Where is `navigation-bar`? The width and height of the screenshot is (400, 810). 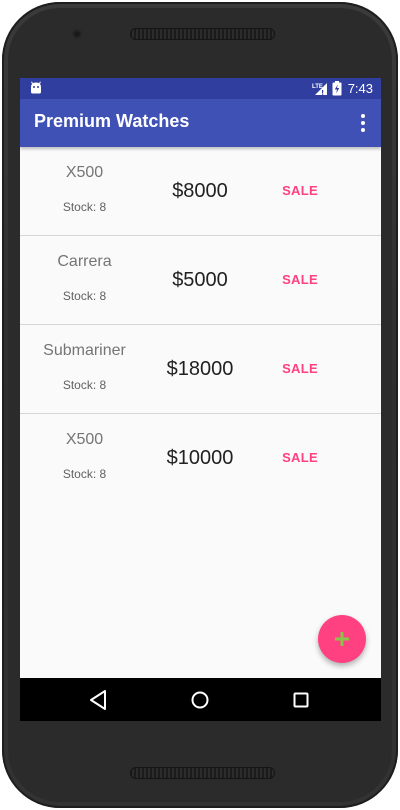 navigation-bar is located at coordinates (200, 699).